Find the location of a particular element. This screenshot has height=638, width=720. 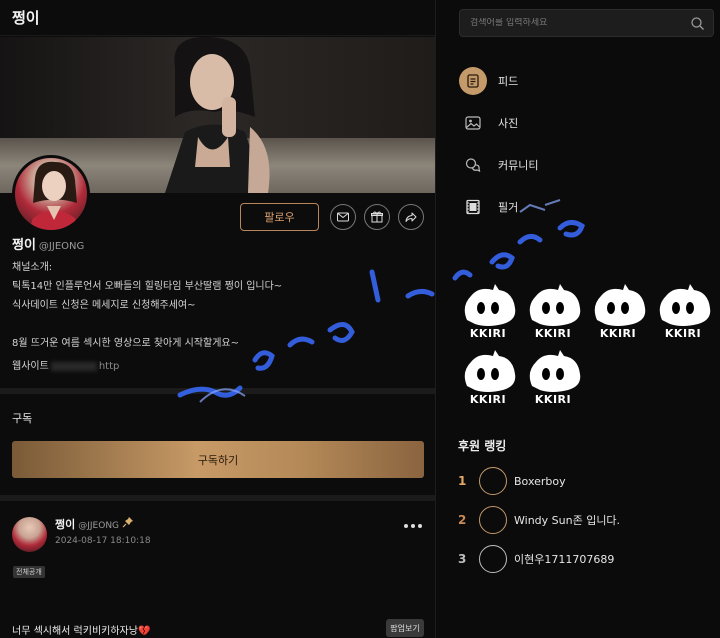

post-author-avatar is located at coordinates (29, 534).